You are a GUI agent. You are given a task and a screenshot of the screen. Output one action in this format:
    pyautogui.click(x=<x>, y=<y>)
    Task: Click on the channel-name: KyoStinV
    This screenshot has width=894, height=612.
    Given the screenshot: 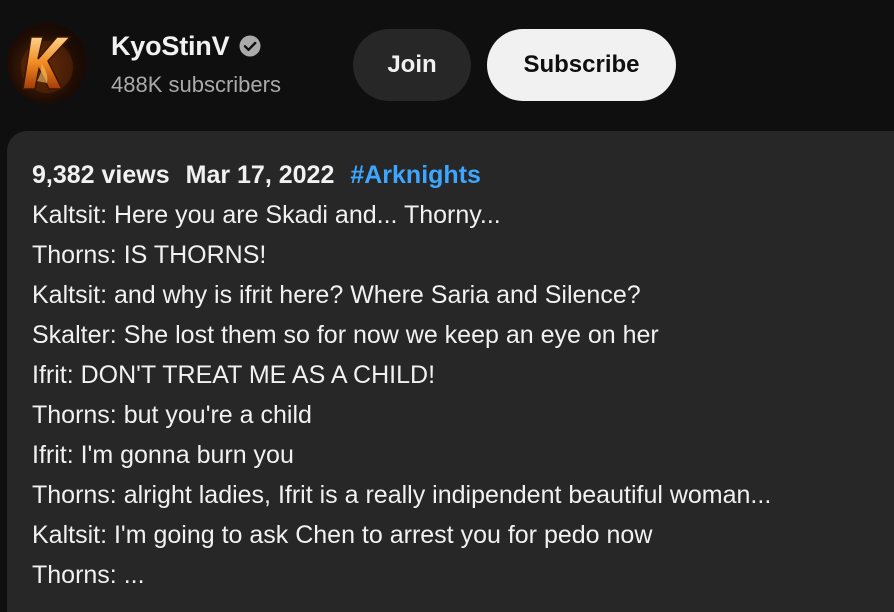 What is the action you would take?
    pyautogui.click(x=170, y=46)
    